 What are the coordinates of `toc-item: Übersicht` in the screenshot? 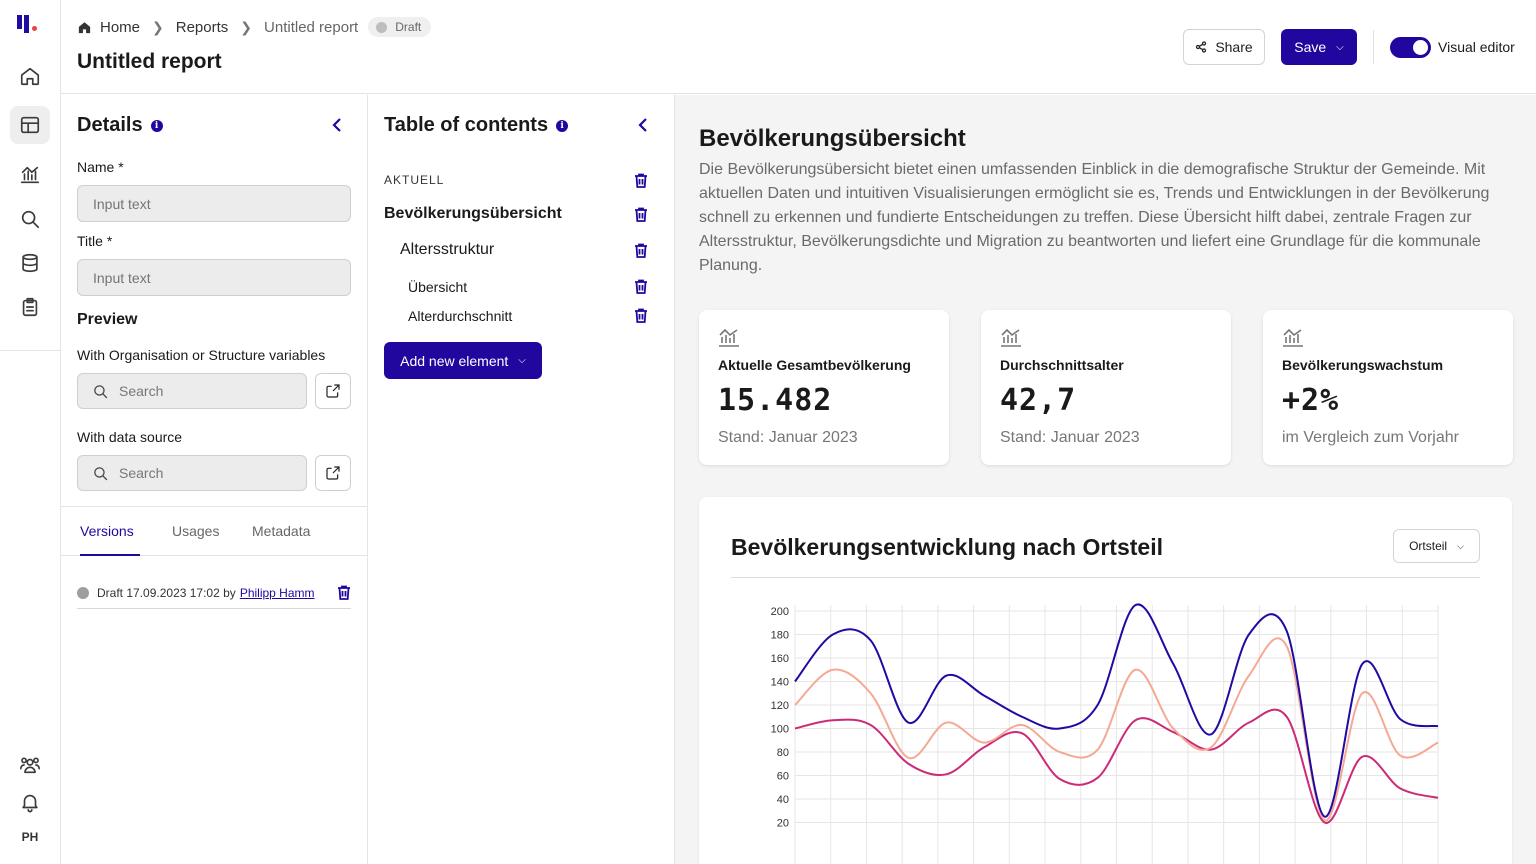 It's located at (437, 287).